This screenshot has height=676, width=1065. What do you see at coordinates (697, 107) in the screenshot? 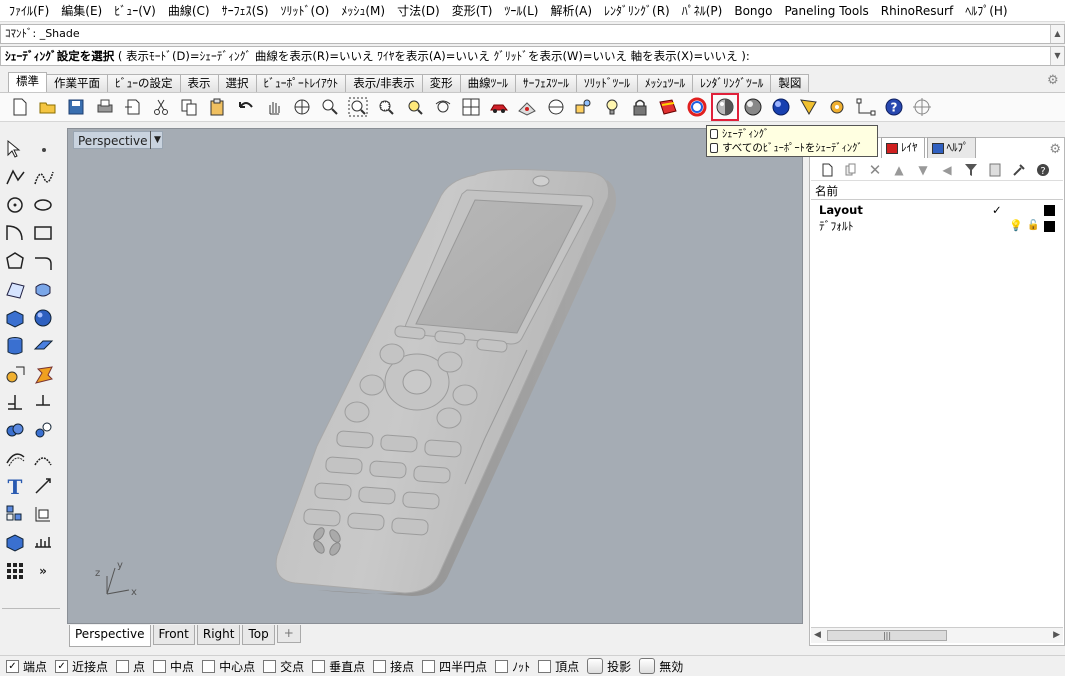
I see `color-wheel-icon` at bounding box center [697, 107].